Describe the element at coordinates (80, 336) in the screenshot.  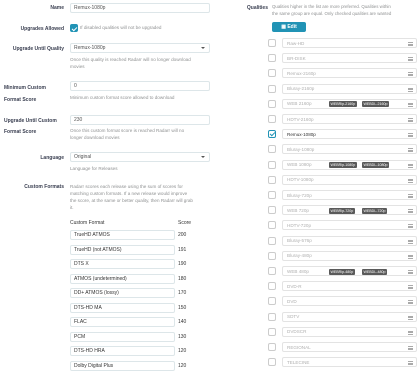
I see `custom-format-name: PCM` at that location.